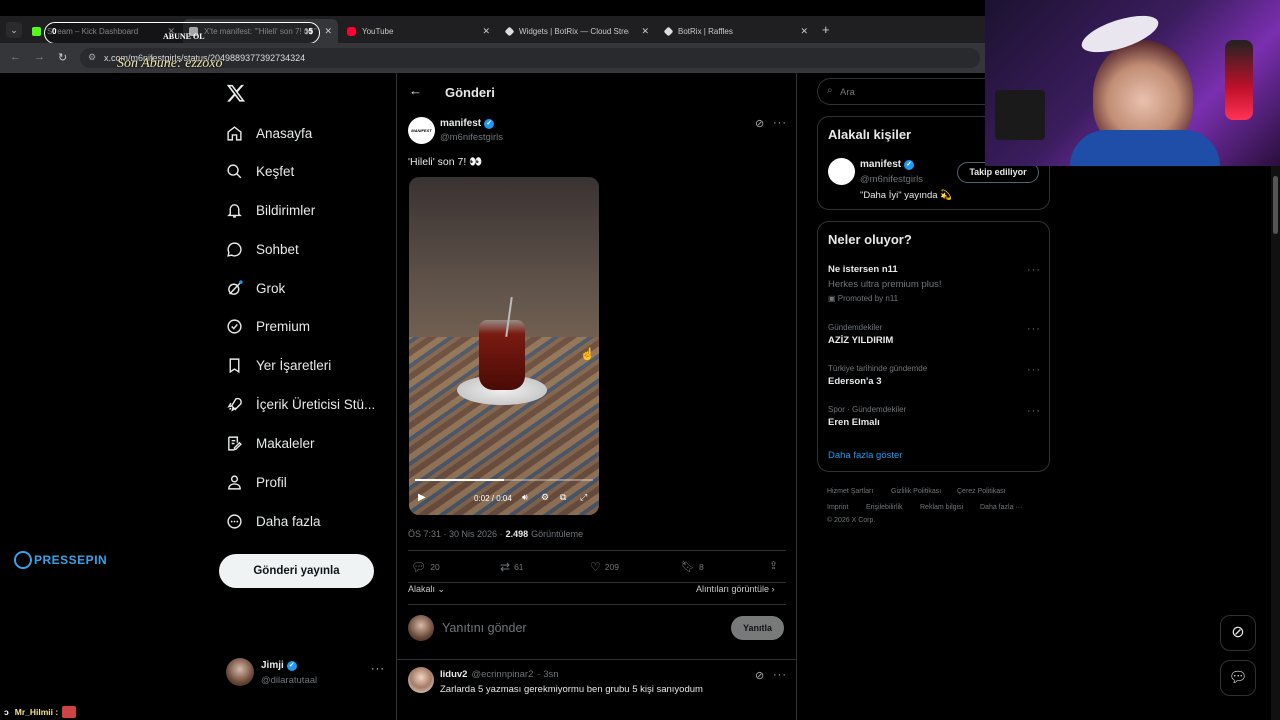 The image size is (1280, 720). I want to click on tab-botrix-raffles: BotRix | Raffles ✕, so click(736, 31).